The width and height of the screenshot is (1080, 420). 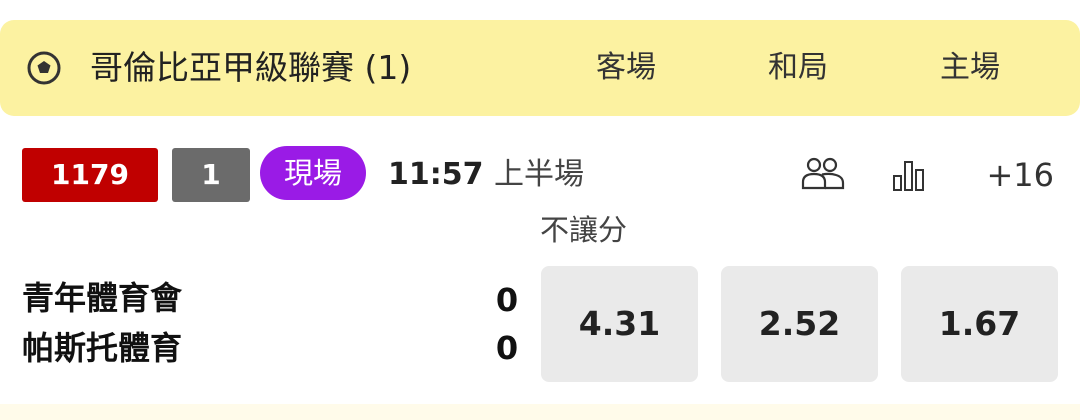 What do you see at coordinates (436, 174) in the screenshot?
I see `match-clock: 11:57` at bounding box center [436, 174].